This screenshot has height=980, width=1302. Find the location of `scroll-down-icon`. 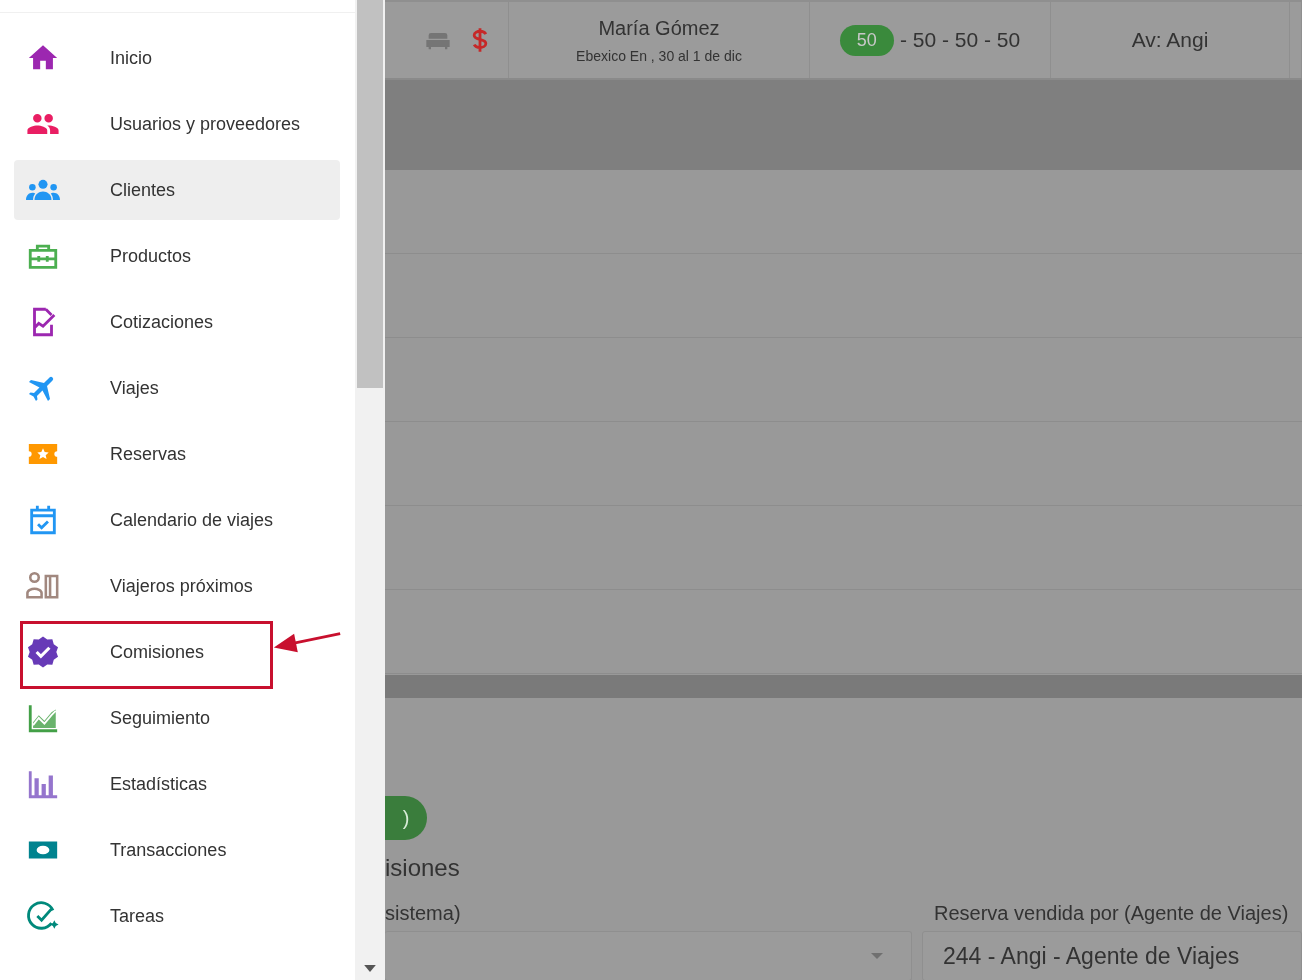

scroll-down-icon is located at coordinates (370, 968).